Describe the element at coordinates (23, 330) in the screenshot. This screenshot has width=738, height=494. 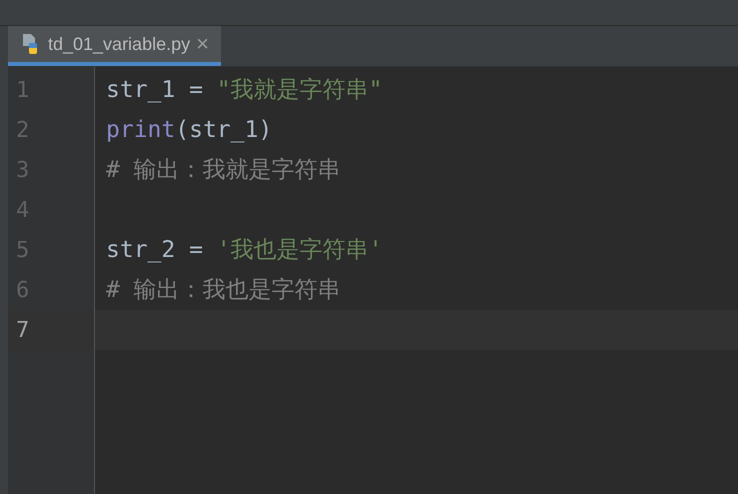
I see `line-number: 7` at that location.